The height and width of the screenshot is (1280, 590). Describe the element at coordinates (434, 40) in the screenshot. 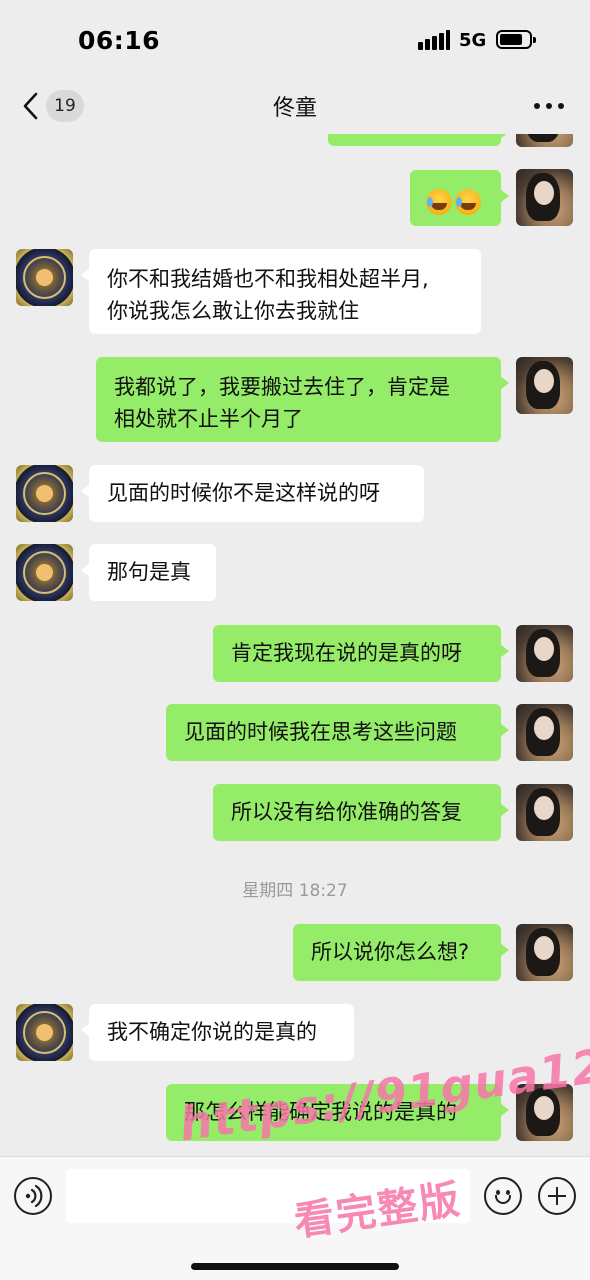

I see `cellular-signal-icon` at that location.